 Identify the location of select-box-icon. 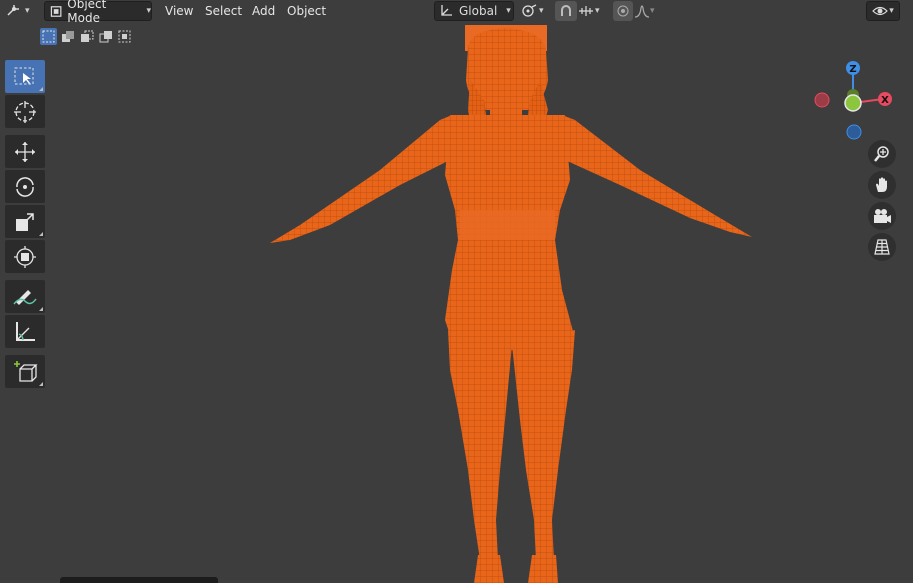
(24, 75).